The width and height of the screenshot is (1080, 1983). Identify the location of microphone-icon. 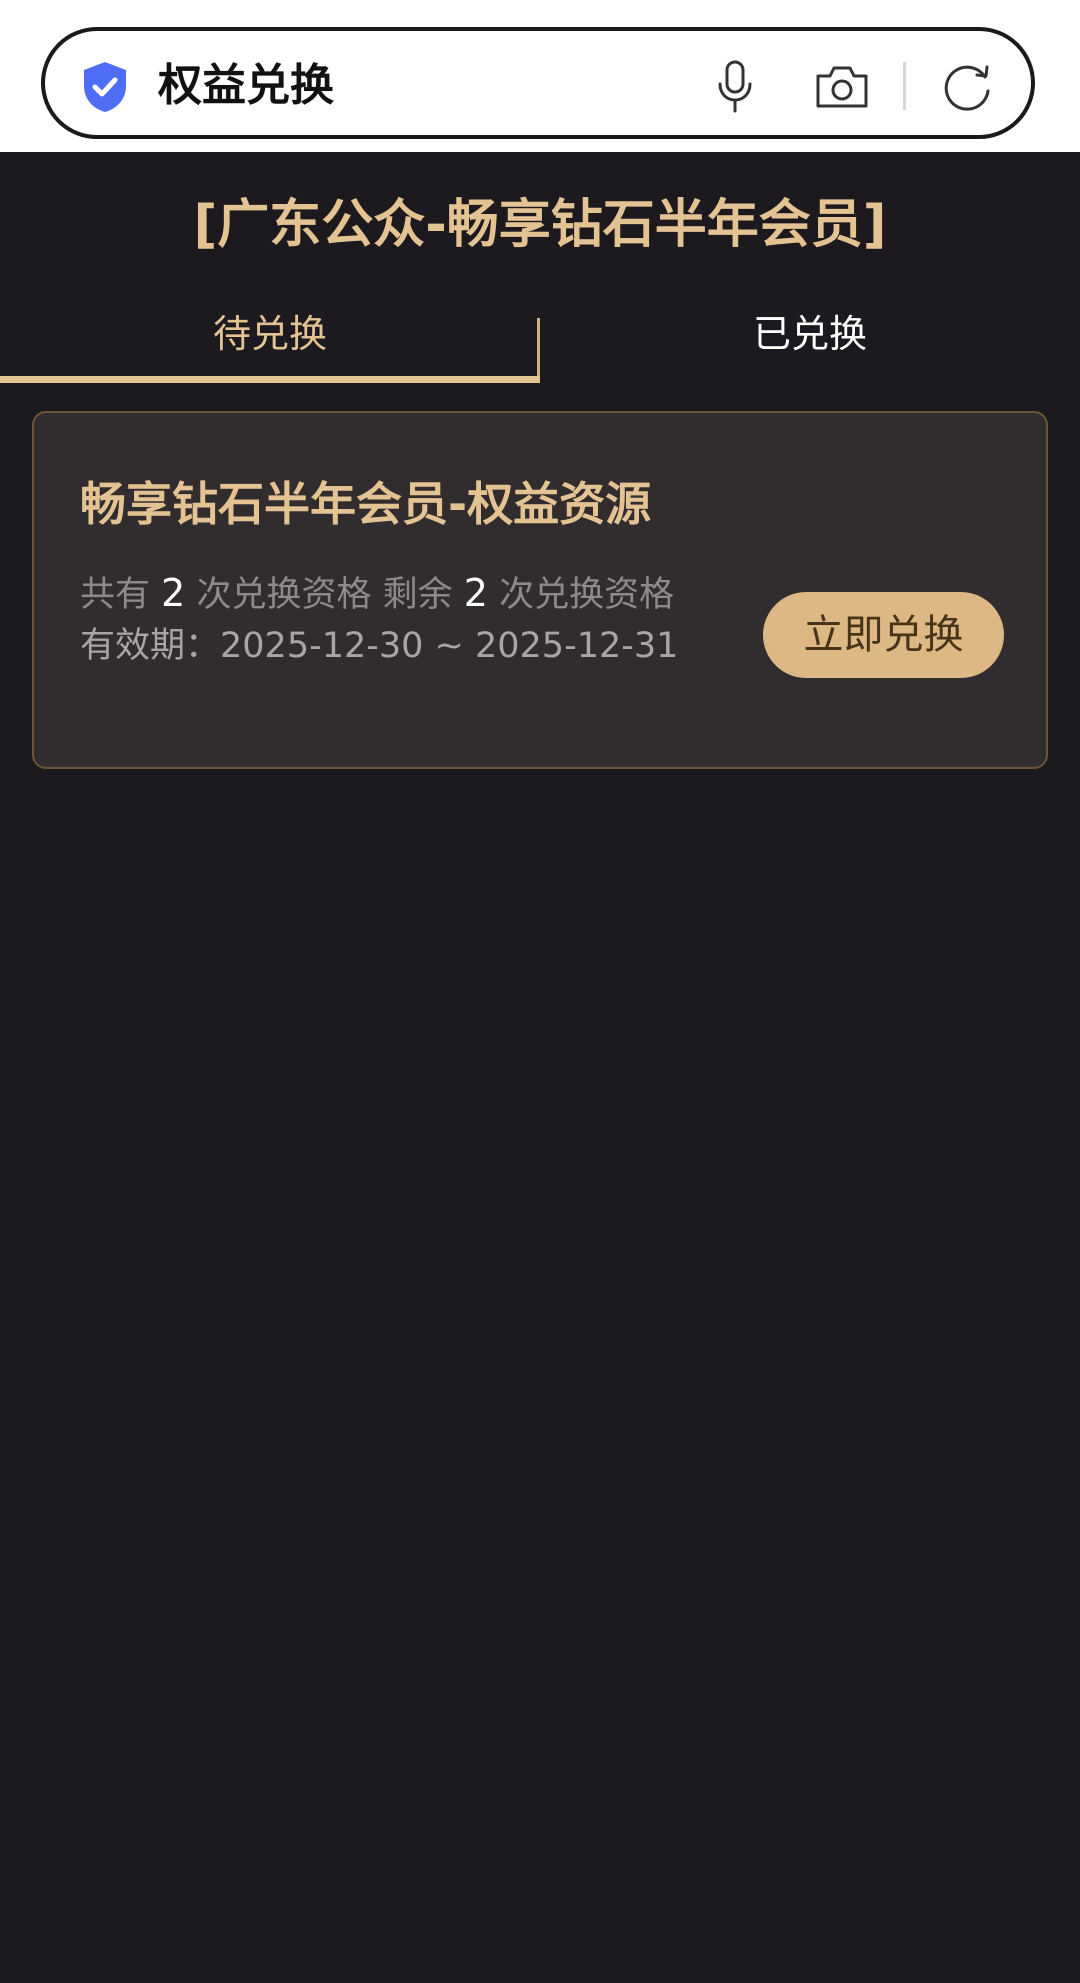
(735, 87).